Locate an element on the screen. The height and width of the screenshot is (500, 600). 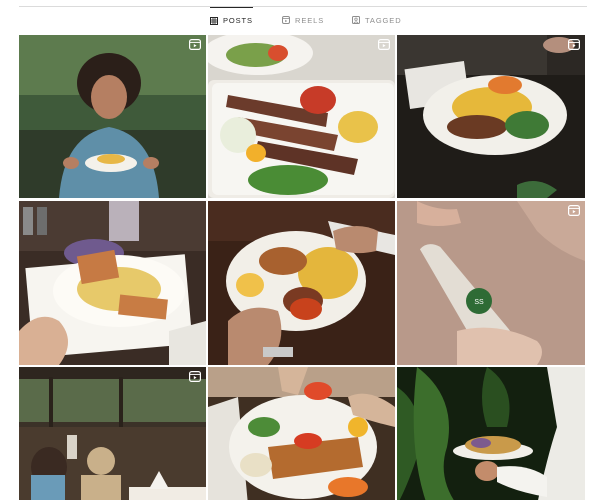
post-tile-pasta-toast-plate is located at coordinates (112, 283).